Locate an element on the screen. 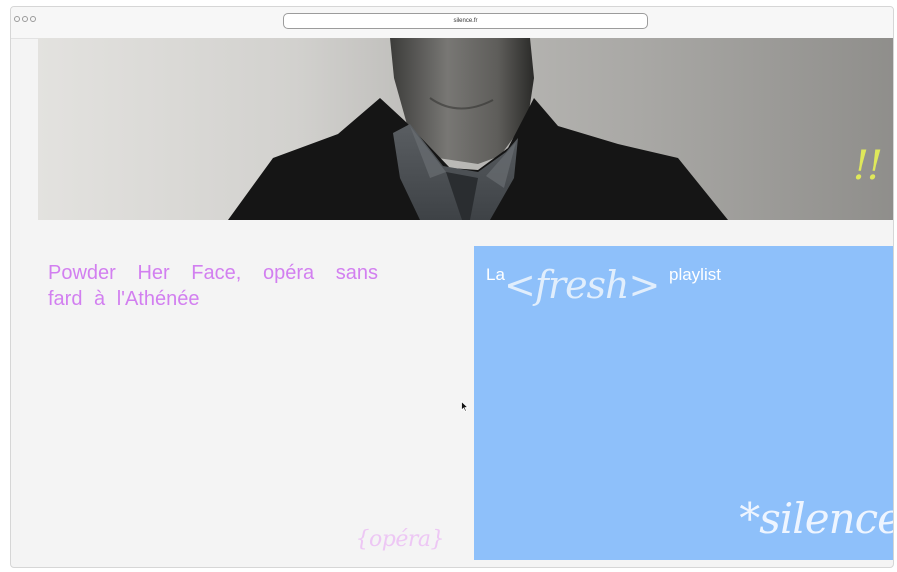 This screenshot has height=572, width=897. hero-accent-marks: !! is located at coordinates (867, 166).